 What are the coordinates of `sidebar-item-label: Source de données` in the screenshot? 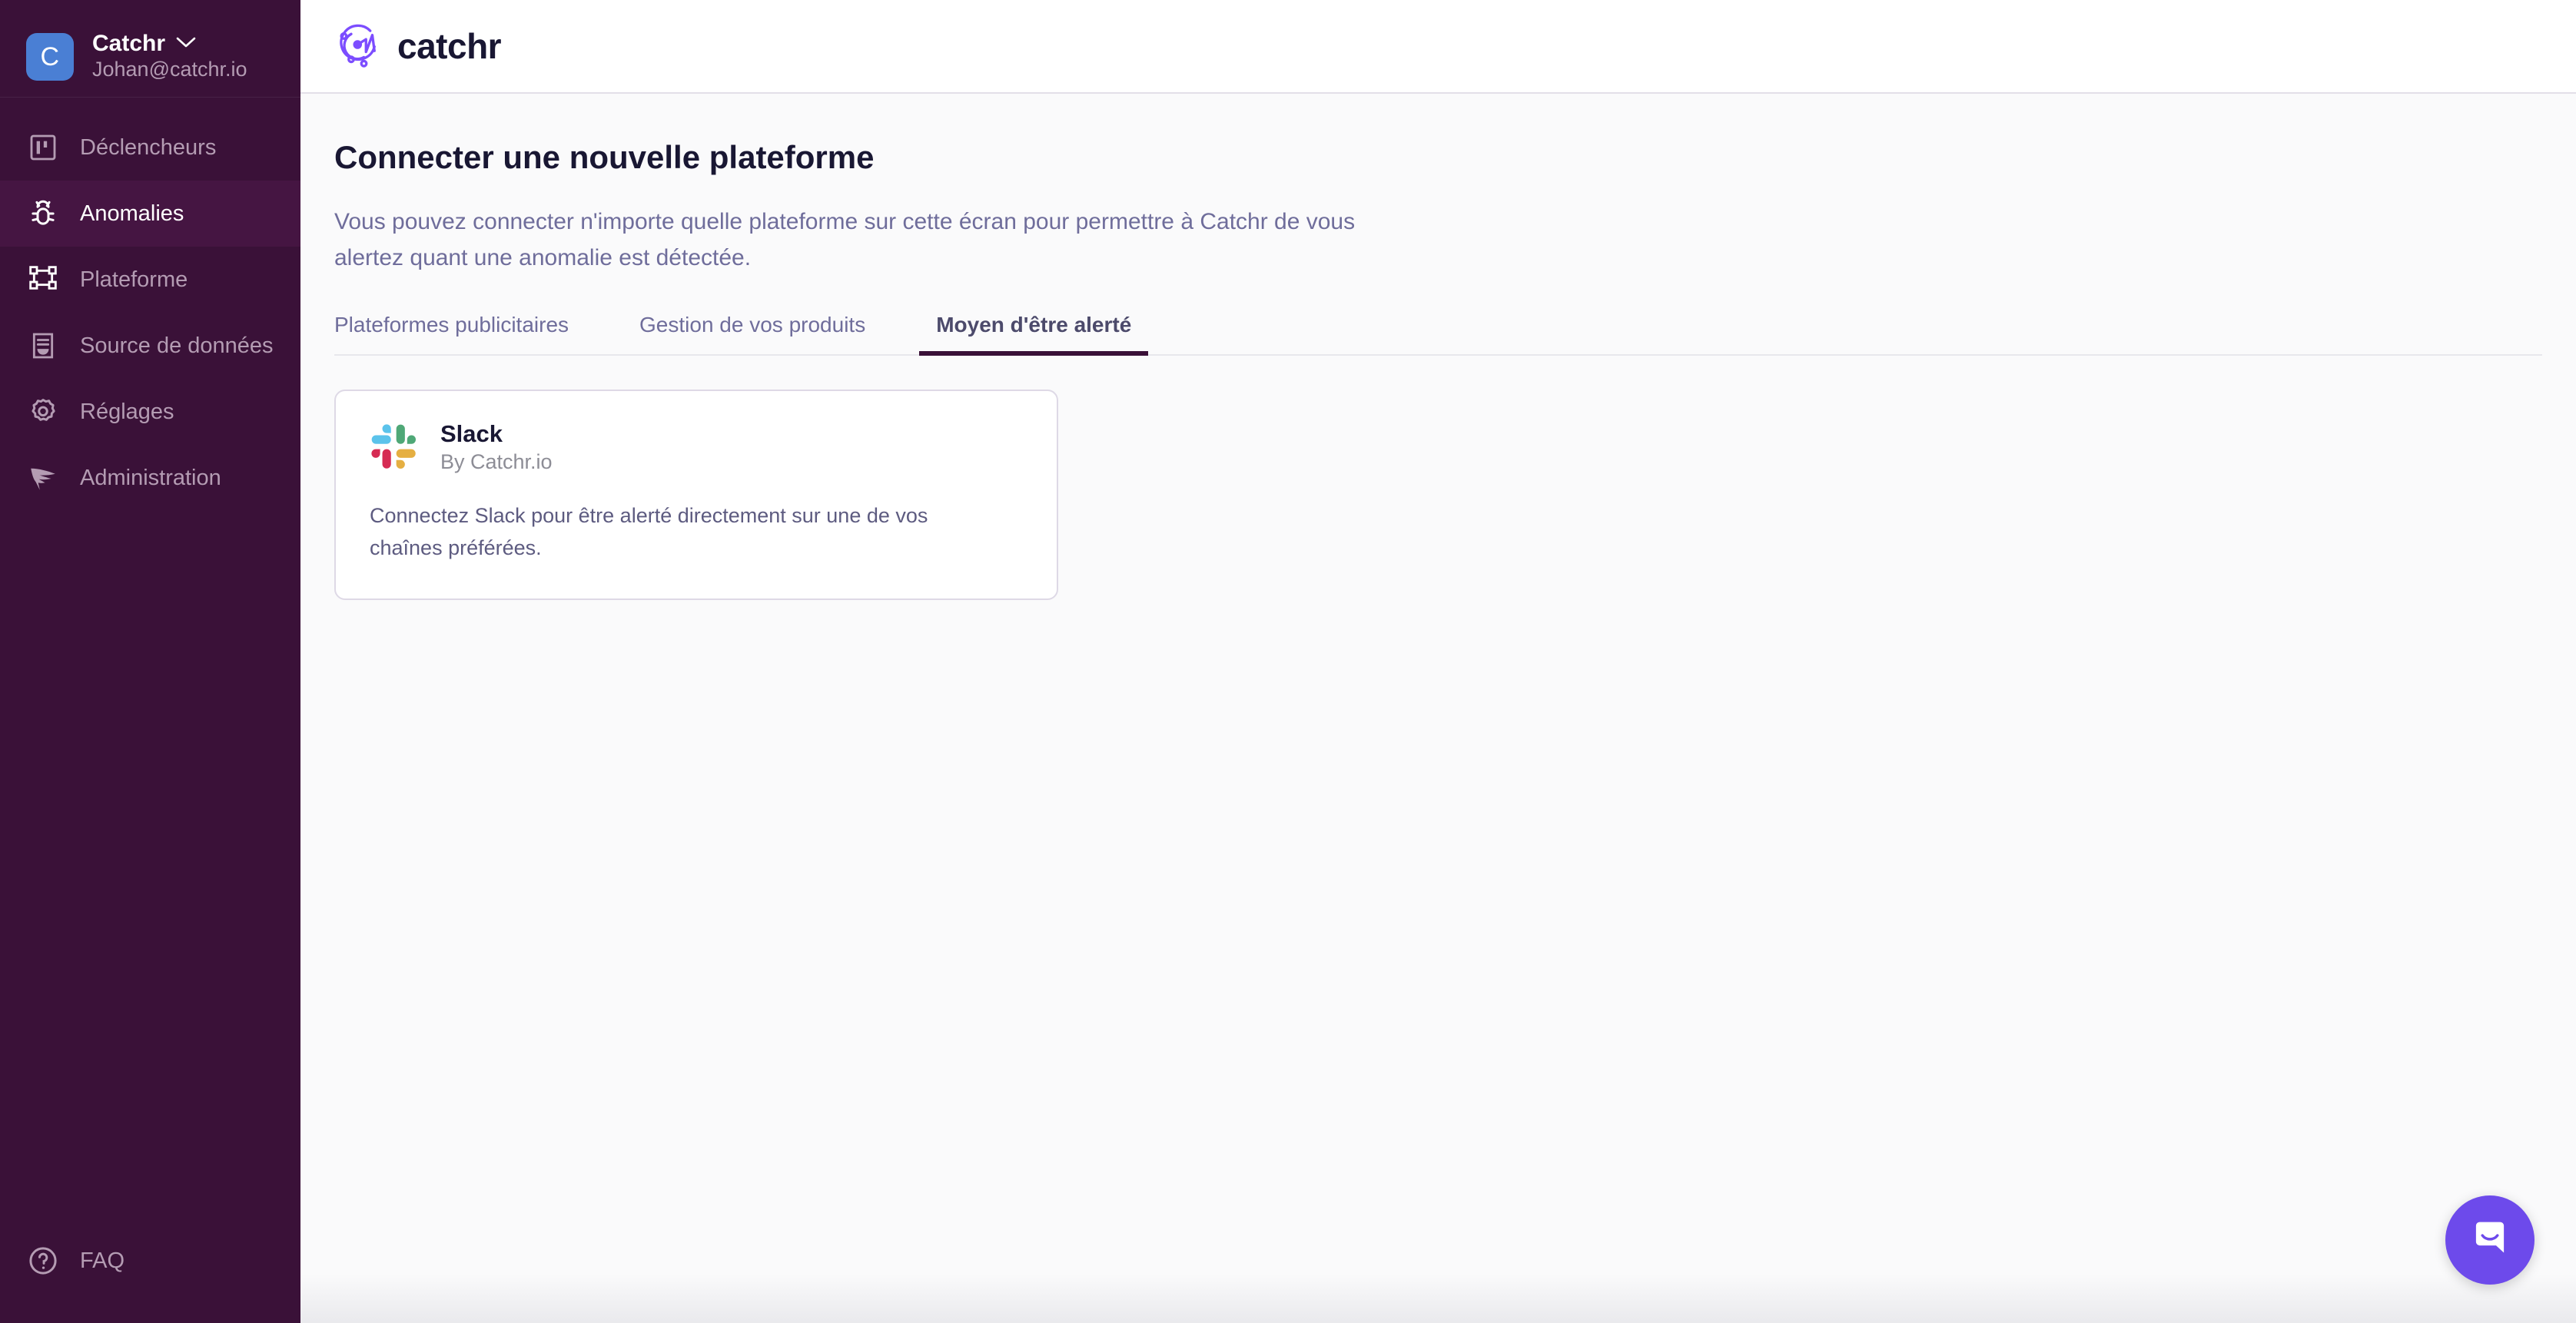 It's located at (177, 345).